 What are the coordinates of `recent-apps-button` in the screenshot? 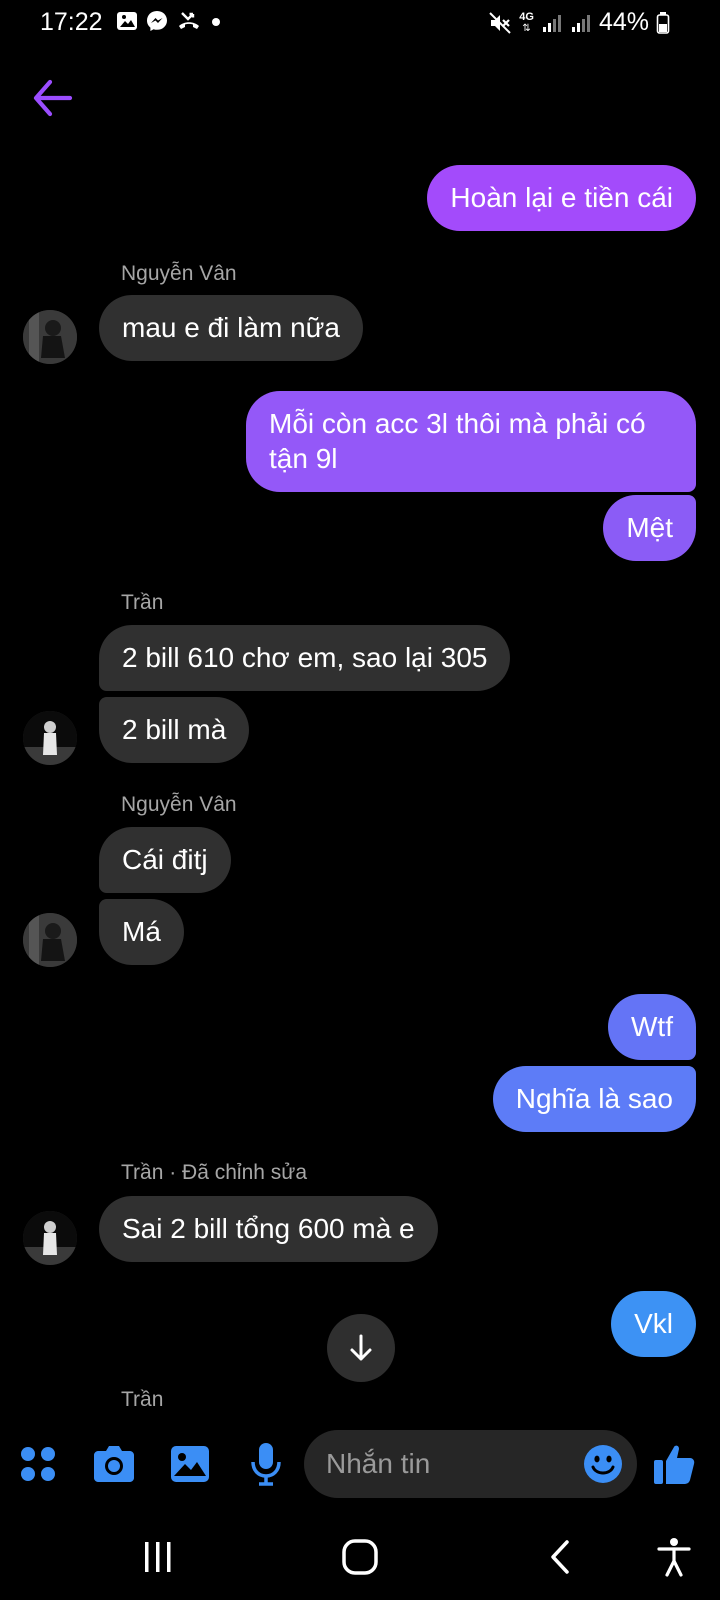 It's located at (158, 1557).